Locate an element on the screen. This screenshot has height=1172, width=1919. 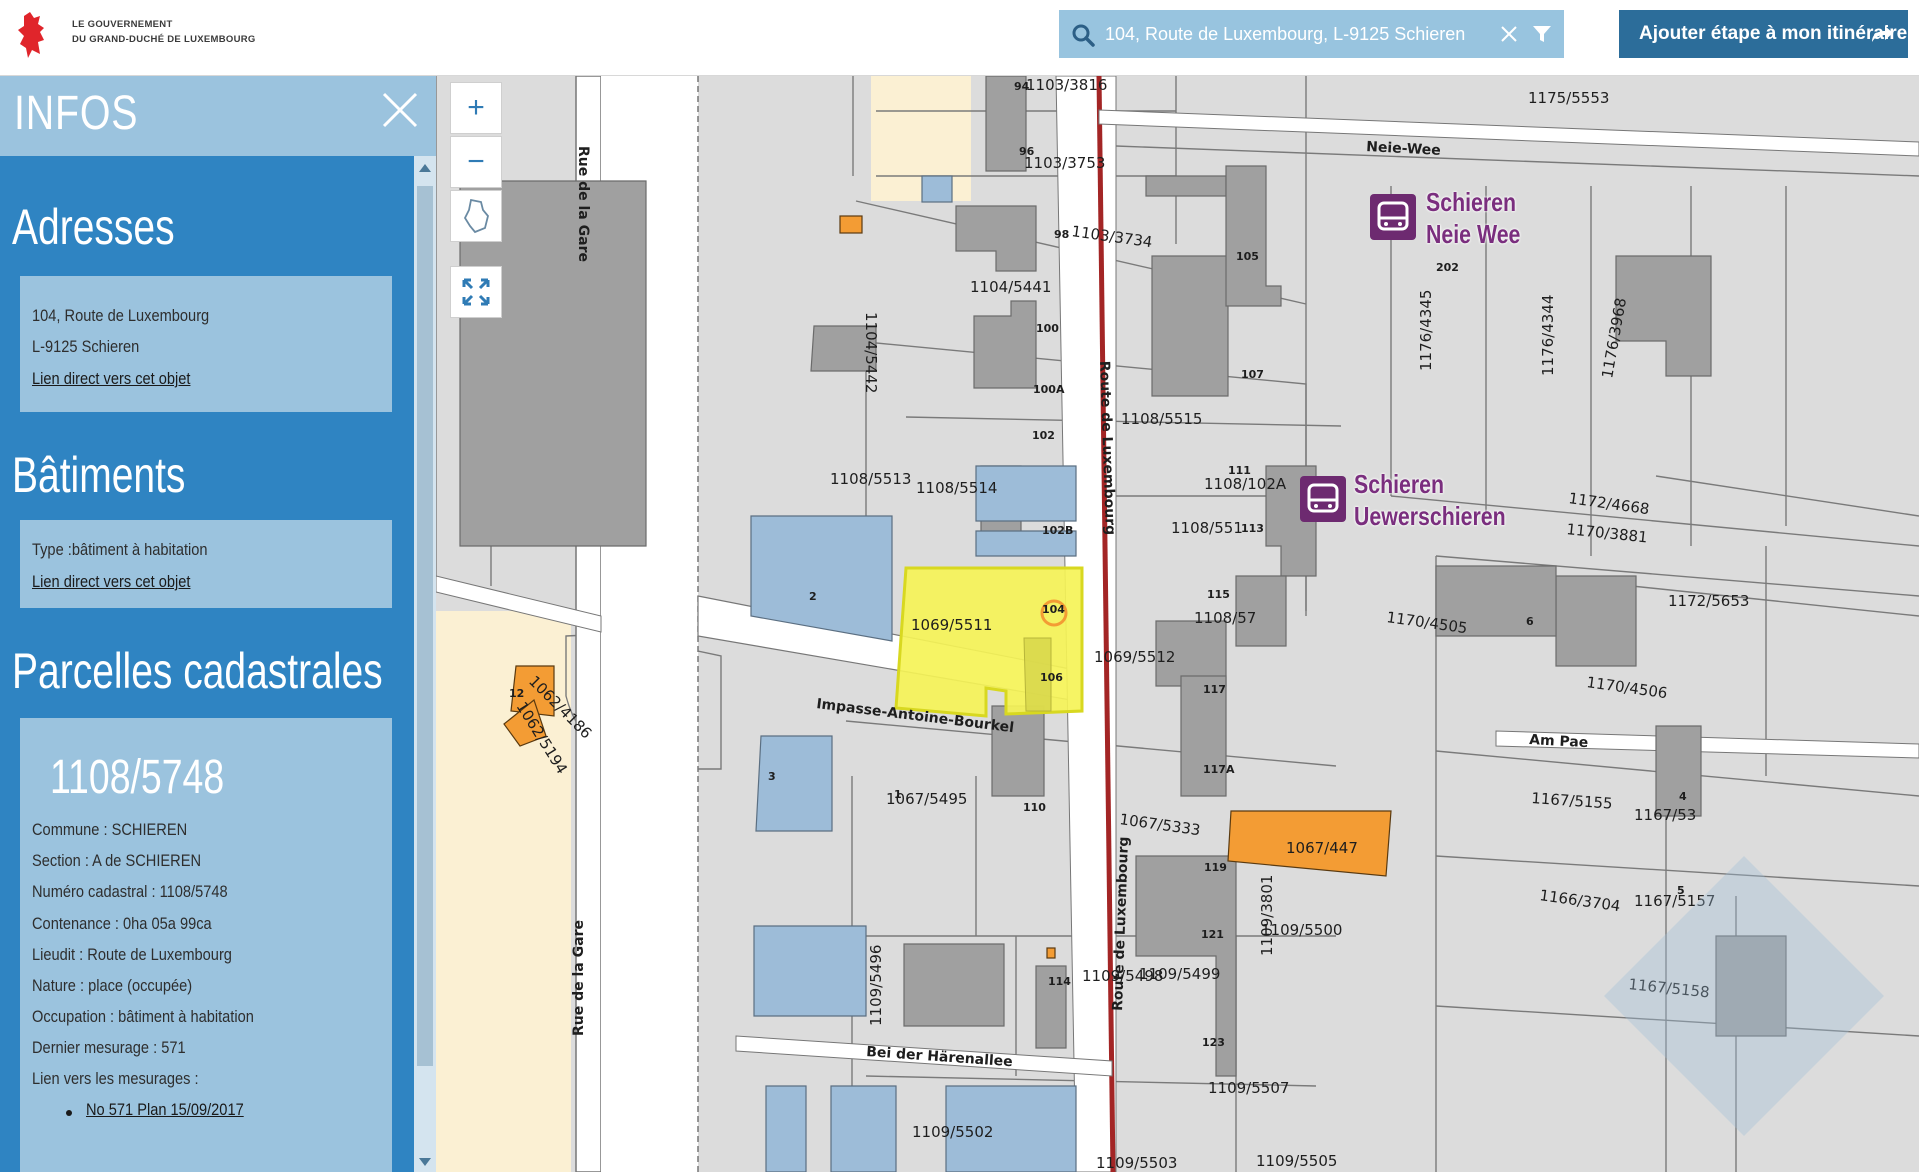
map-label: 1069/5512 is located at coordinates (1134, 657).